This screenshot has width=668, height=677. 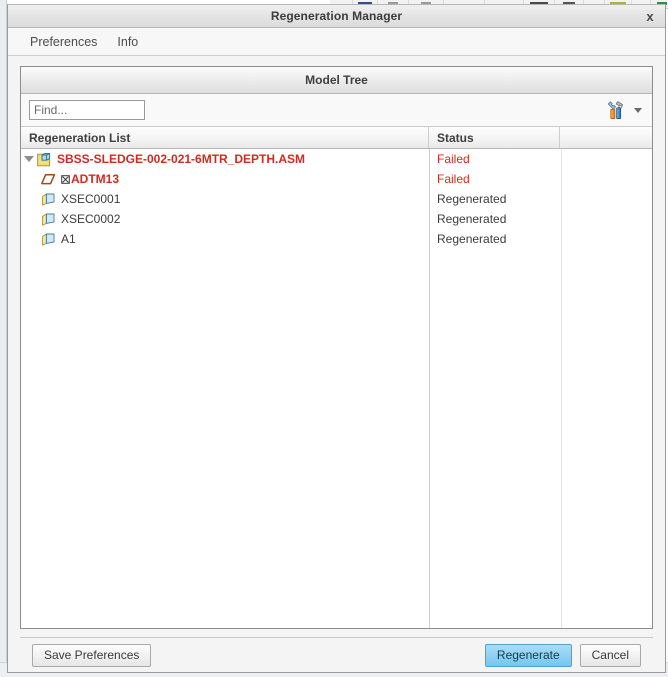 I want to click on table-row: SBSS-SLEDGE-002-021-6MTR_DEPTH.ASM Failed, so click(x=336, y=159).